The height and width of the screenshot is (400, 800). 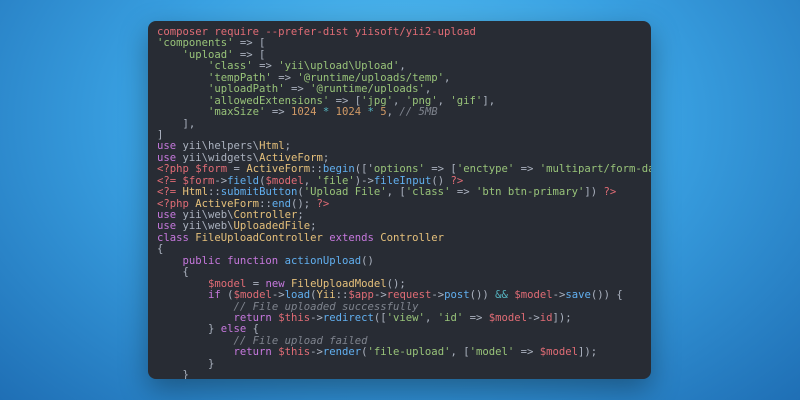 I want to click on code-token: 'model', so click(x=492, y=352).